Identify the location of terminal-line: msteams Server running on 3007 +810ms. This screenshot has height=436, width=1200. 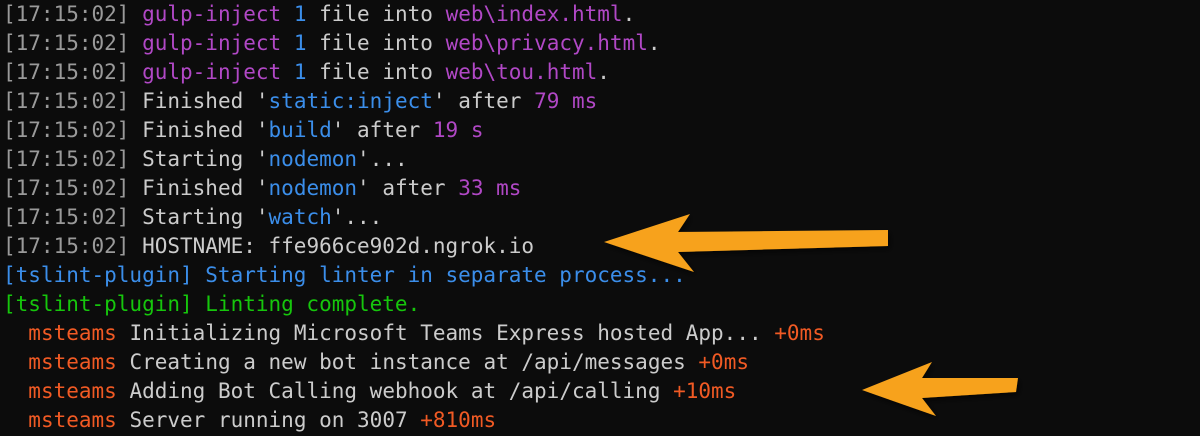
(249, 420).